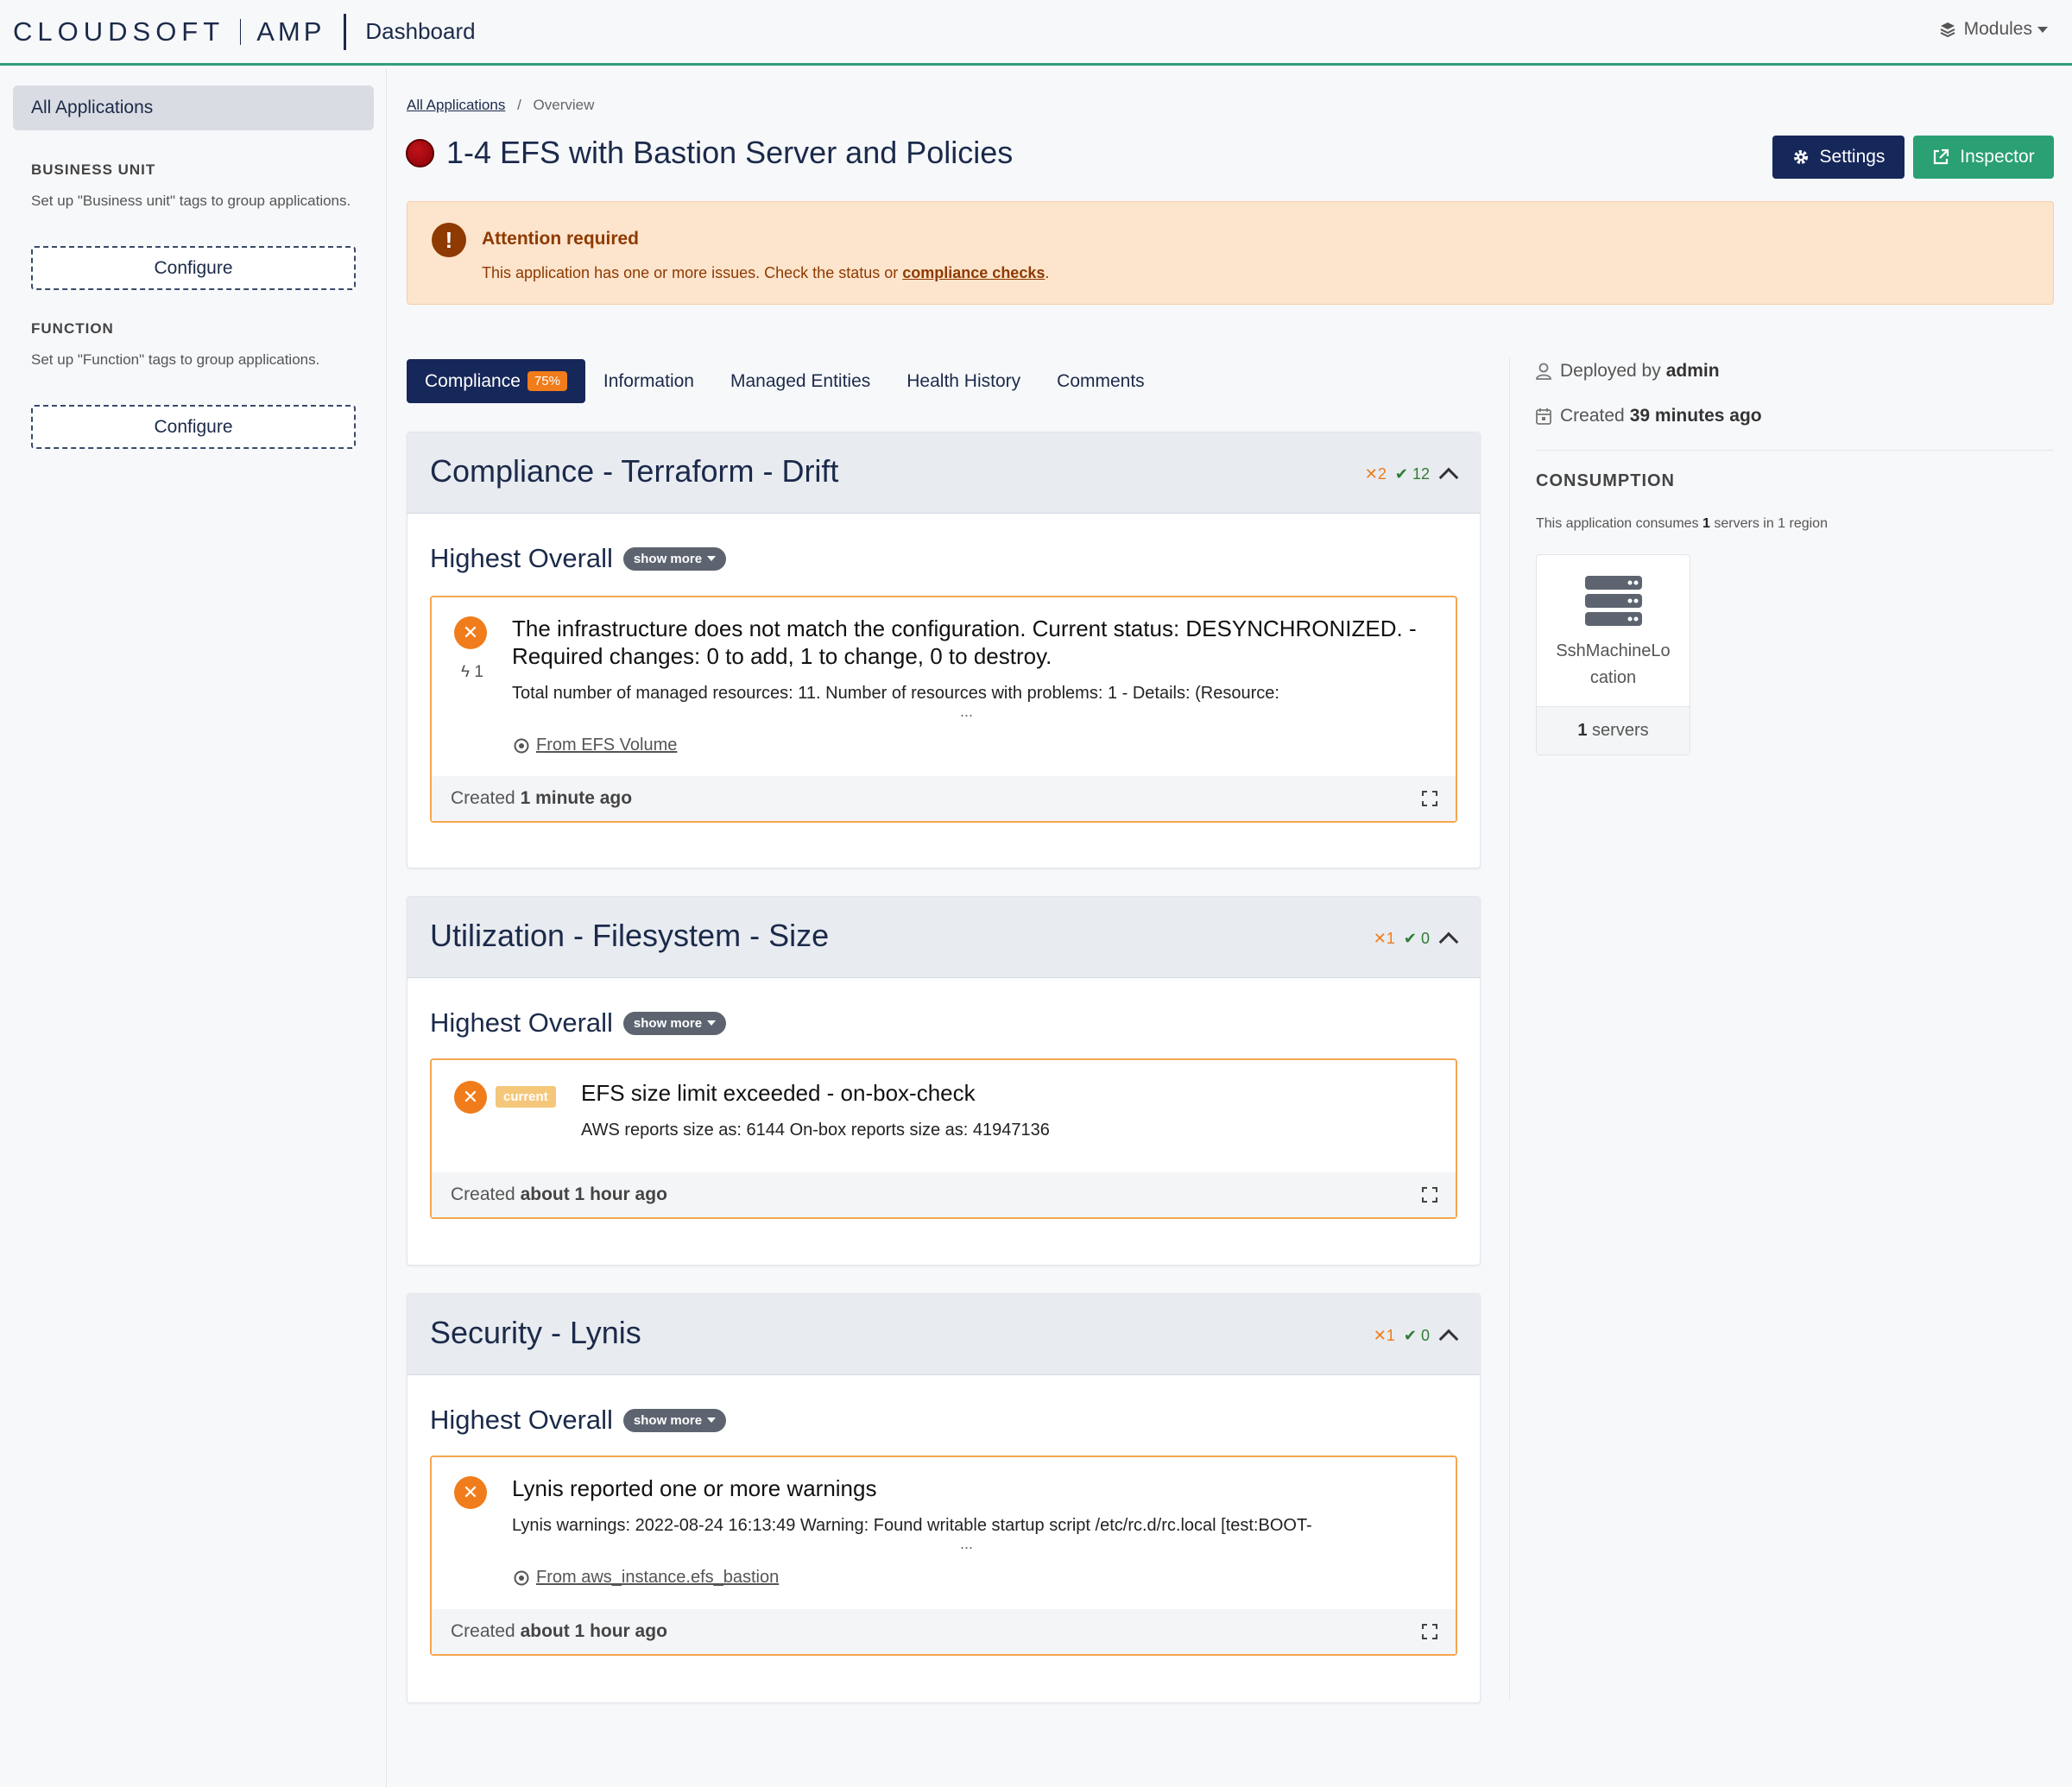  What do you see at coordinates (1036, 33) in the screenshot?
I see `top-navbar: CLOUDSOFT AMP Dashboard Modules` at bounding box center [1036, 33].